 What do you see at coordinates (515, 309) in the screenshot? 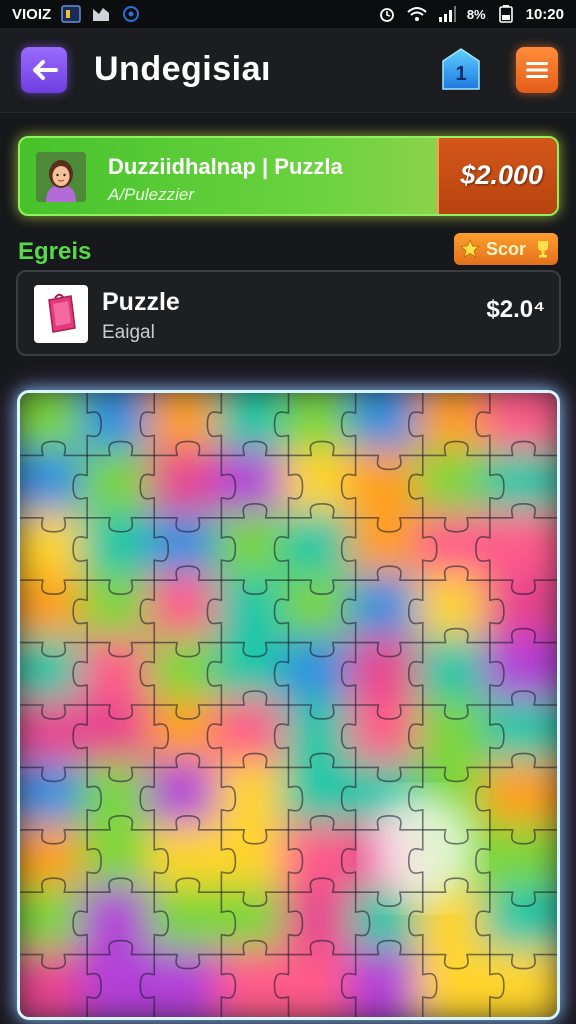
I see `item-price: $2.0⁴` at bounding box center [515, 309].